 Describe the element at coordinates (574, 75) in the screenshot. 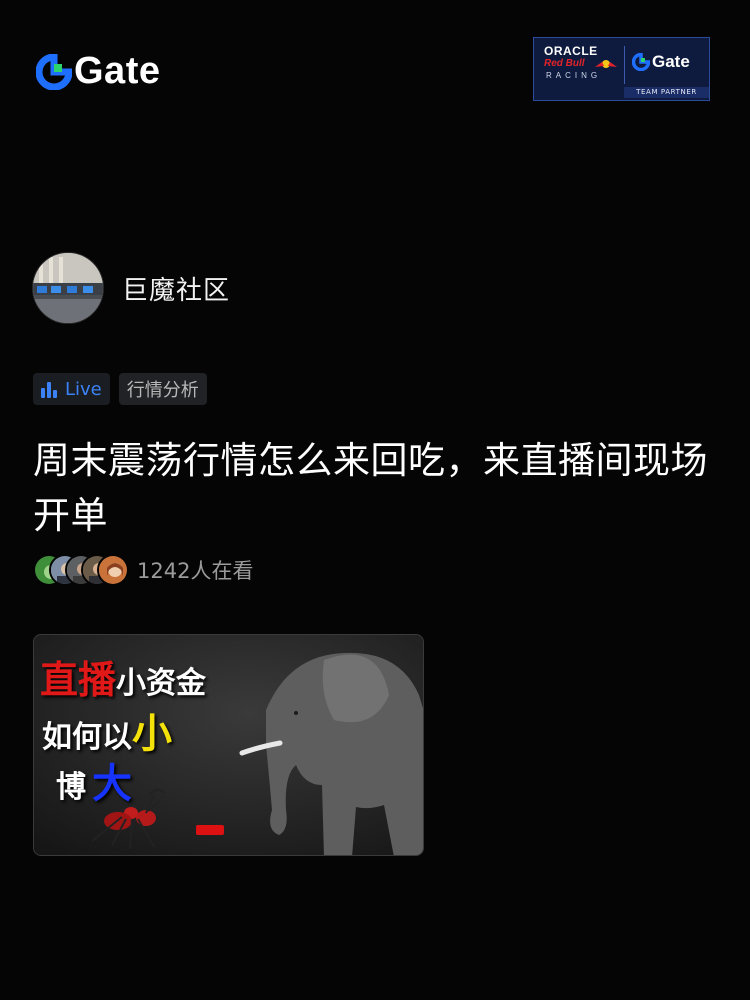

I see `racing-wordmark: RACING` at that location.